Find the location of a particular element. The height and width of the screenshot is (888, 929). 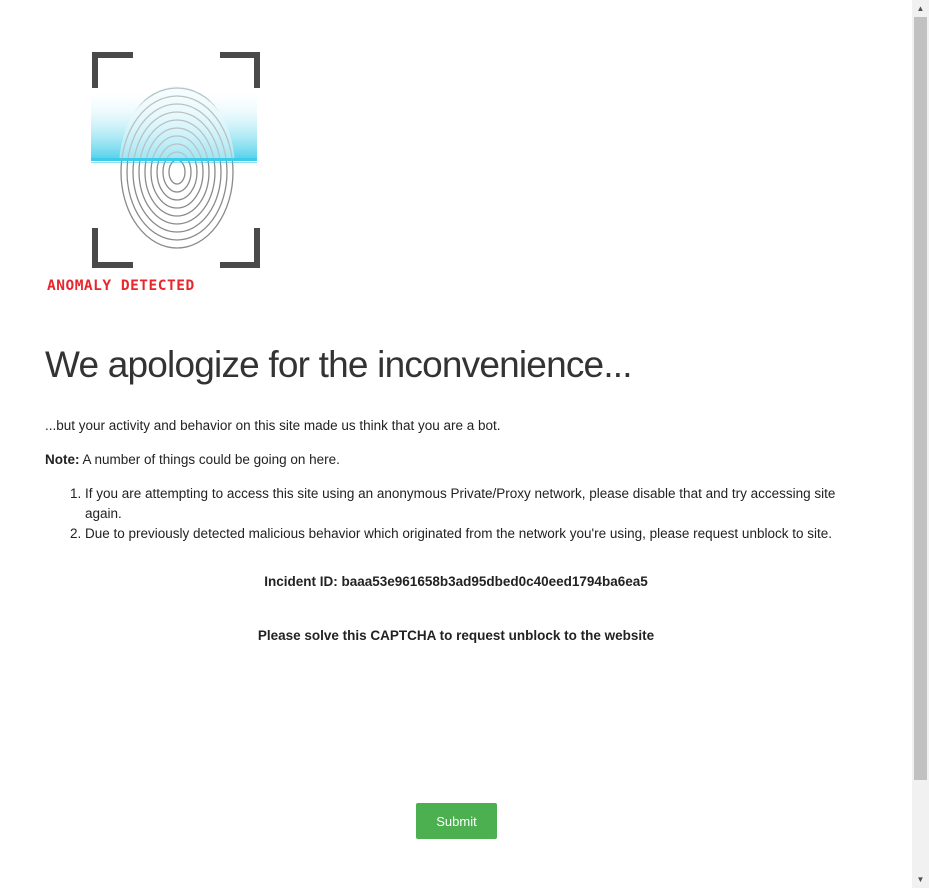

vertical-scrollbar: ▲ ▼ is located at coordinates (920, 444).